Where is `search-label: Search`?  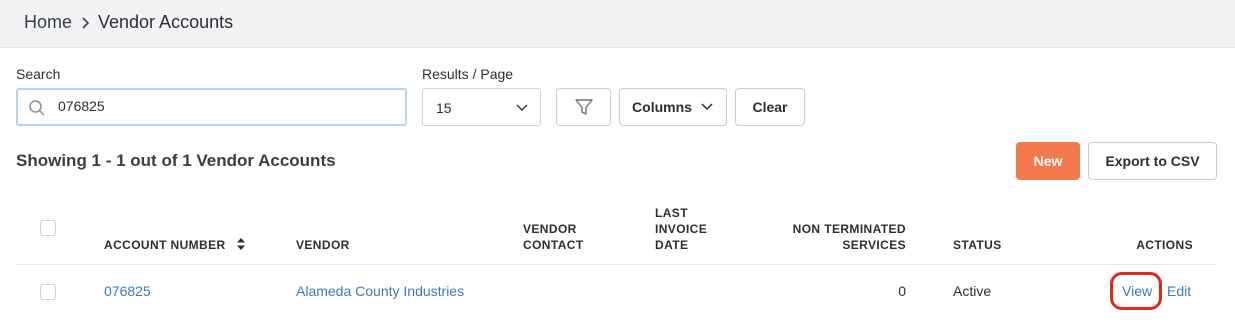
search-label: Search is located at coordinates (38, 74).